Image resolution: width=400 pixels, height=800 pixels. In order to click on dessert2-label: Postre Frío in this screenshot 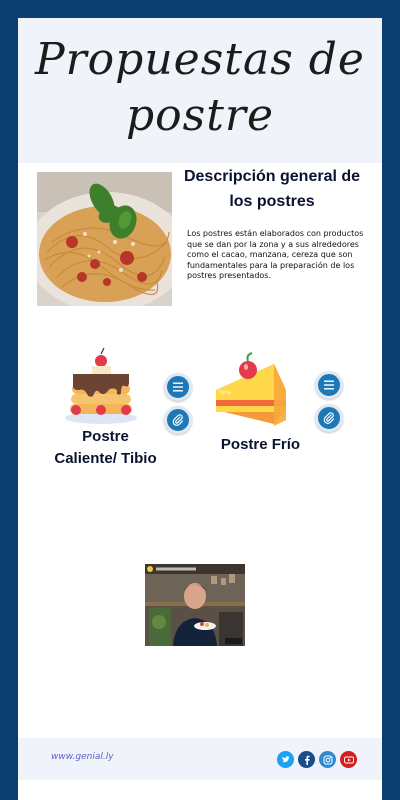, I will do `click(260, 445)`.